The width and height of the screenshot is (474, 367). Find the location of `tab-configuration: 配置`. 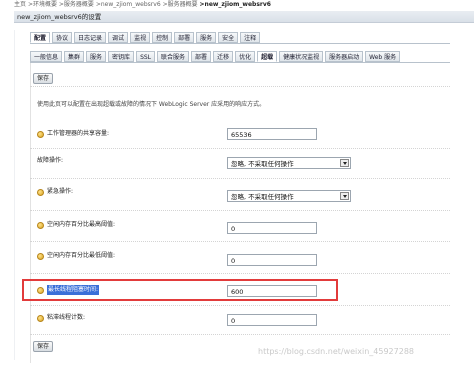

tab-configuration: 配置 is located at coordinates (40, 37).